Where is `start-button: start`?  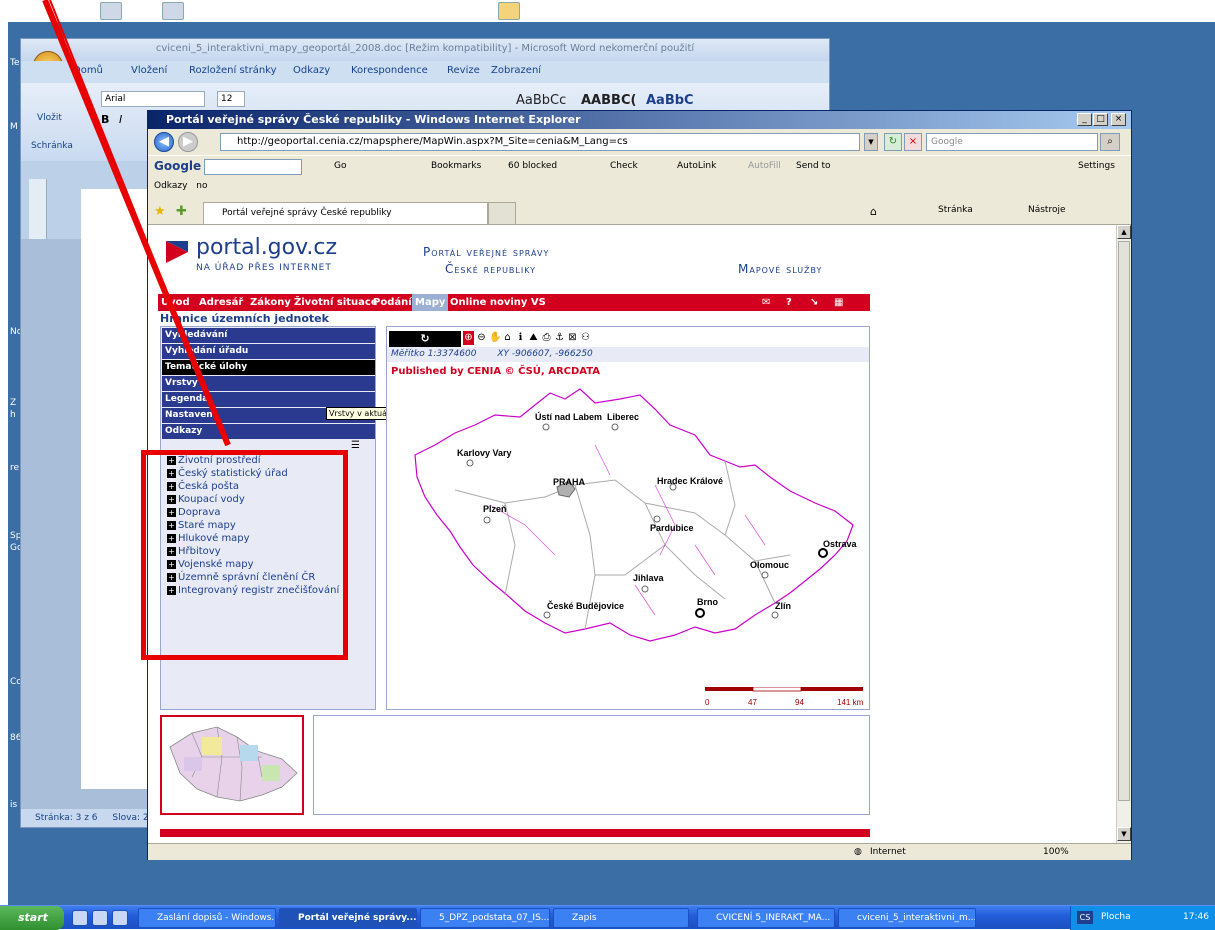 start-button: start is located at coordinates (32, 918).